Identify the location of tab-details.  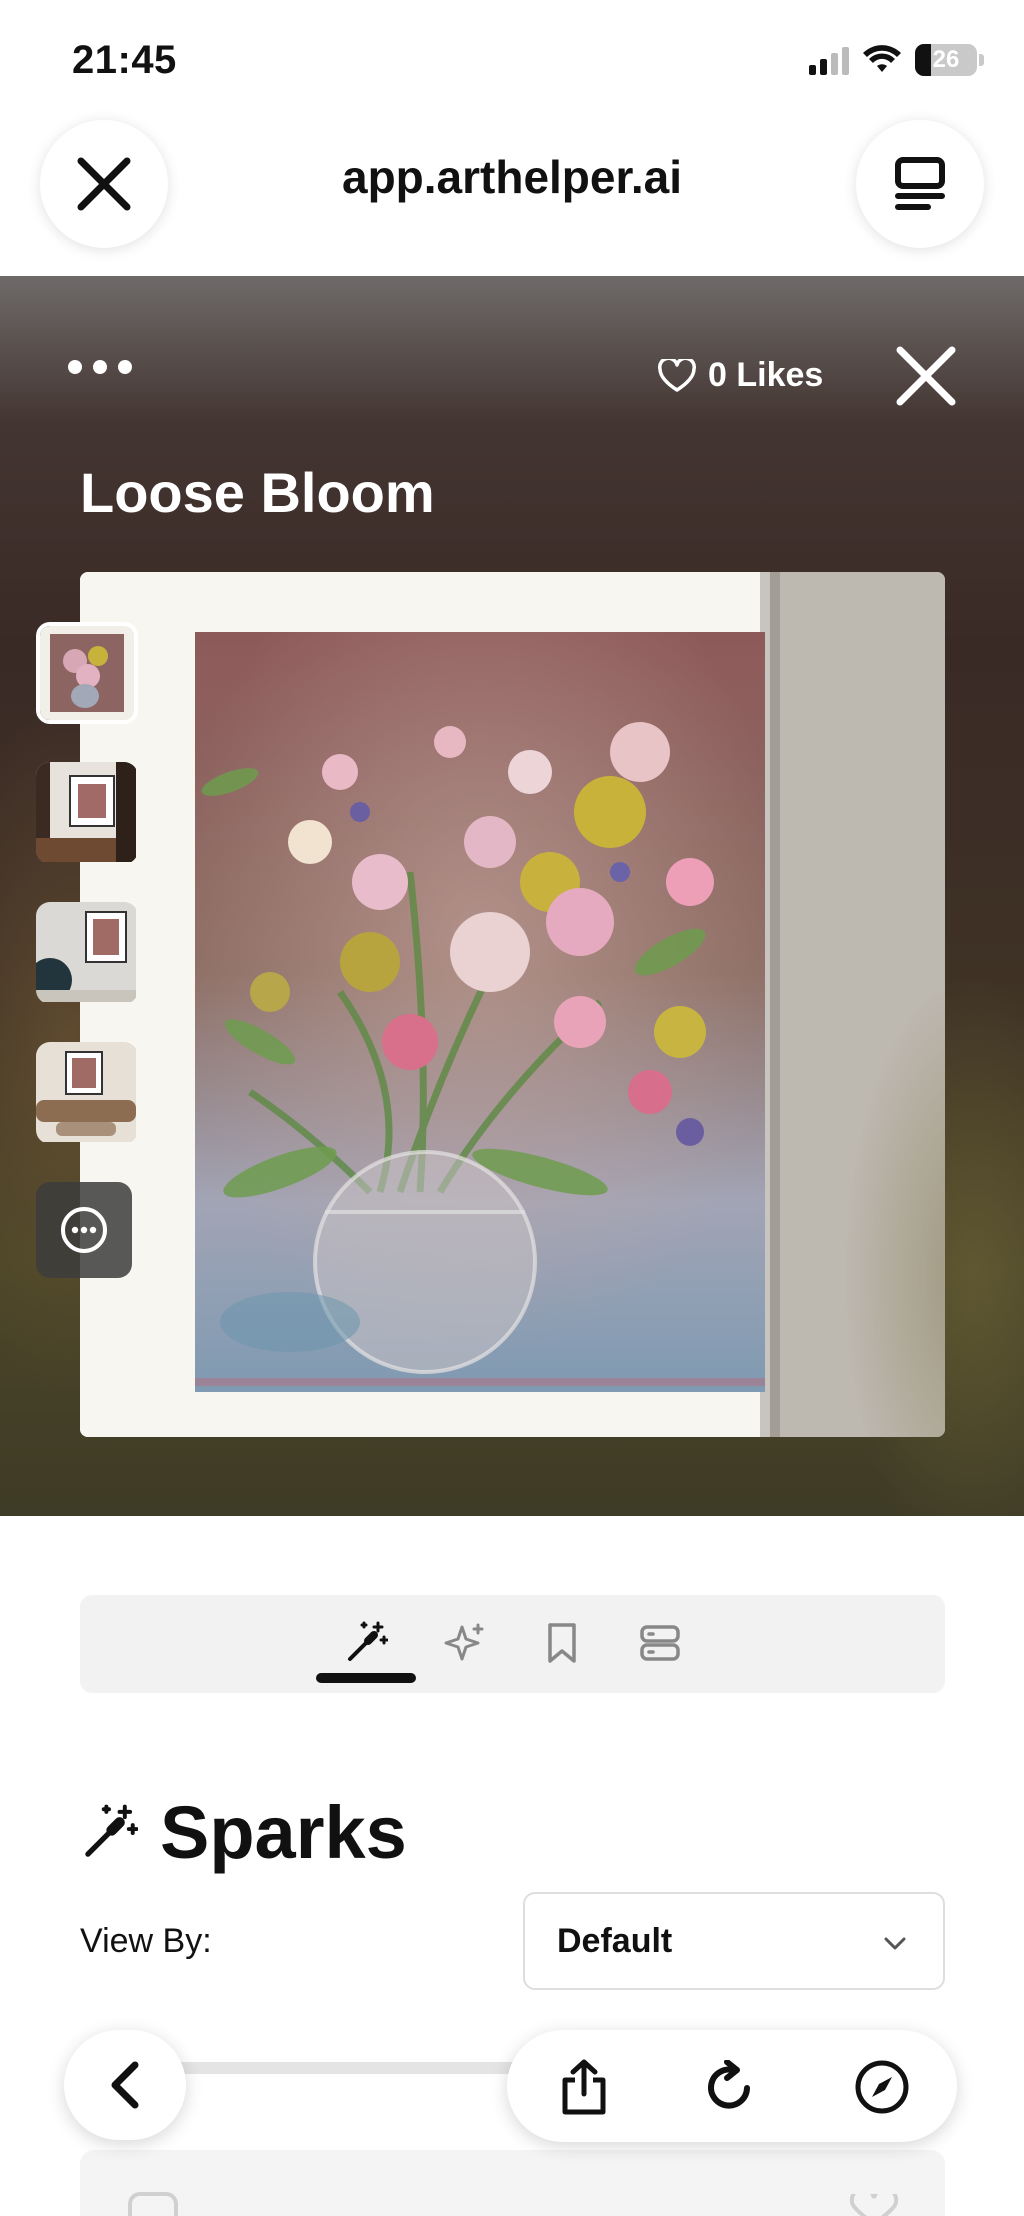
(660, 1643).